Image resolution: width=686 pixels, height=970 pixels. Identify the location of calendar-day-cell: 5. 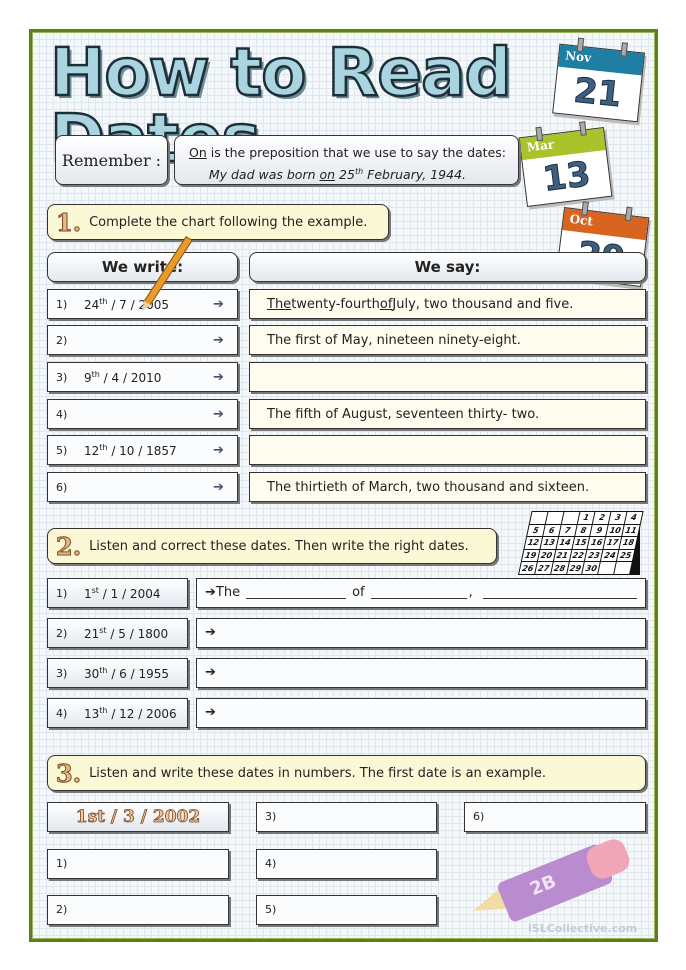
(536, 530).